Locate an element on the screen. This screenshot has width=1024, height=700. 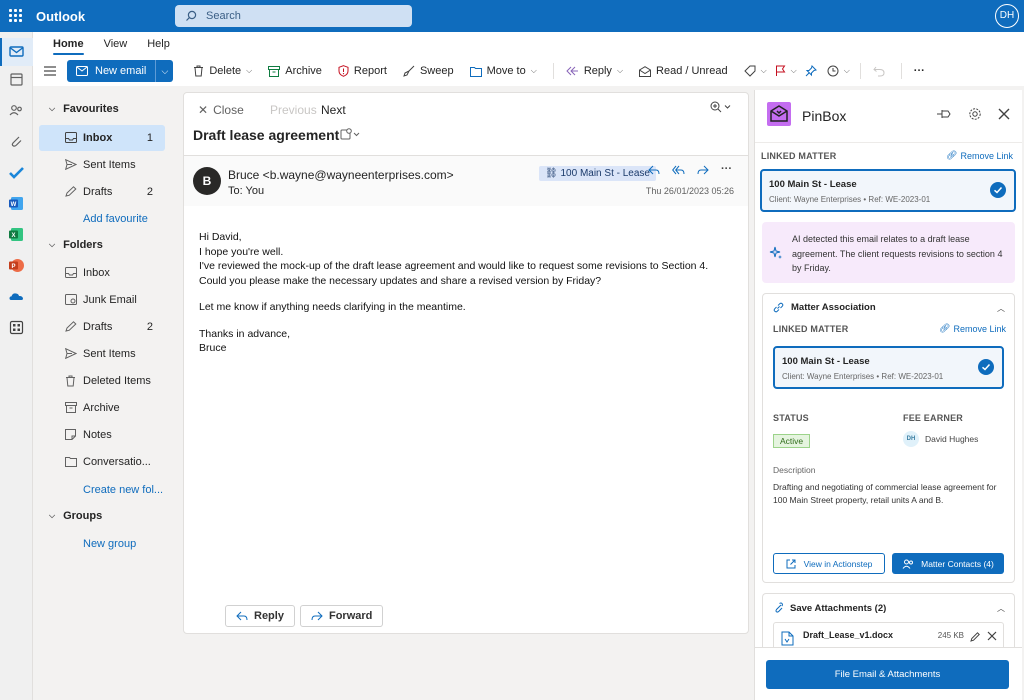
excel-icon: X is located at coordinates (16, 234).